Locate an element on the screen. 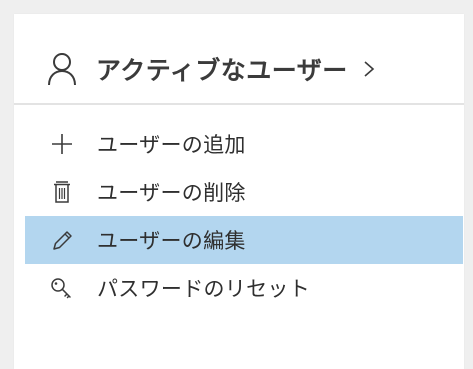 This screenshot has width=473, height=369. page-title: アクティブなユーザー is located at coordinates (222, 70).